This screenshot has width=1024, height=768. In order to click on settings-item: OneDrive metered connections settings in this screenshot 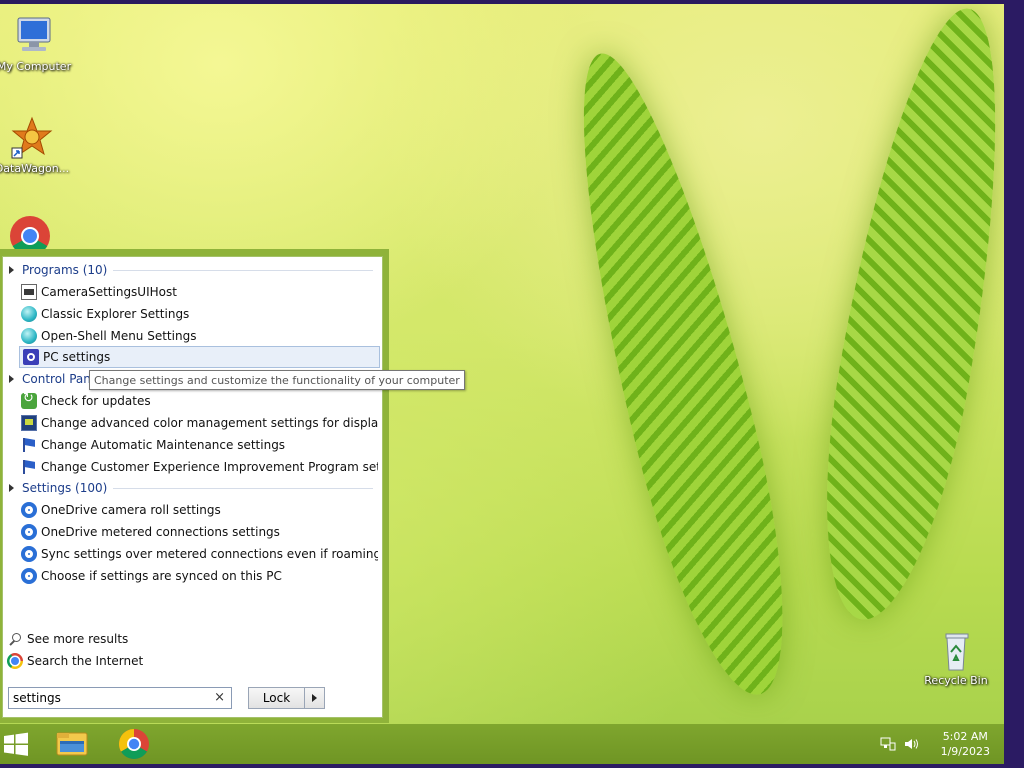, I will do `click(198, 532)`.